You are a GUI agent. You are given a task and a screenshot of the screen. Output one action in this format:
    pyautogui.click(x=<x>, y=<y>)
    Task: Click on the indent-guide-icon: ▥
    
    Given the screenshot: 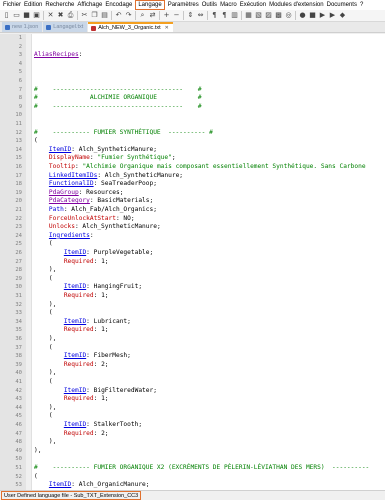 What is the action you would take?
    pyautogui.click(x=234, y=15)
    